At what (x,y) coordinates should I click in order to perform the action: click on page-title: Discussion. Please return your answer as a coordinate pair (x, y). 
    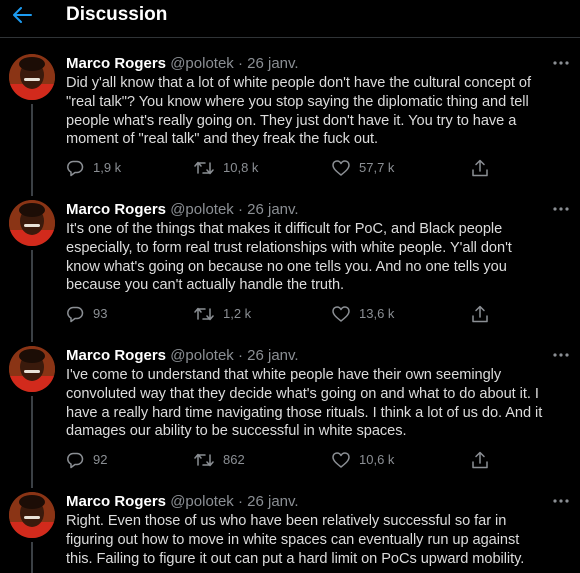
    Looking at the image, I should click on (117, 14).